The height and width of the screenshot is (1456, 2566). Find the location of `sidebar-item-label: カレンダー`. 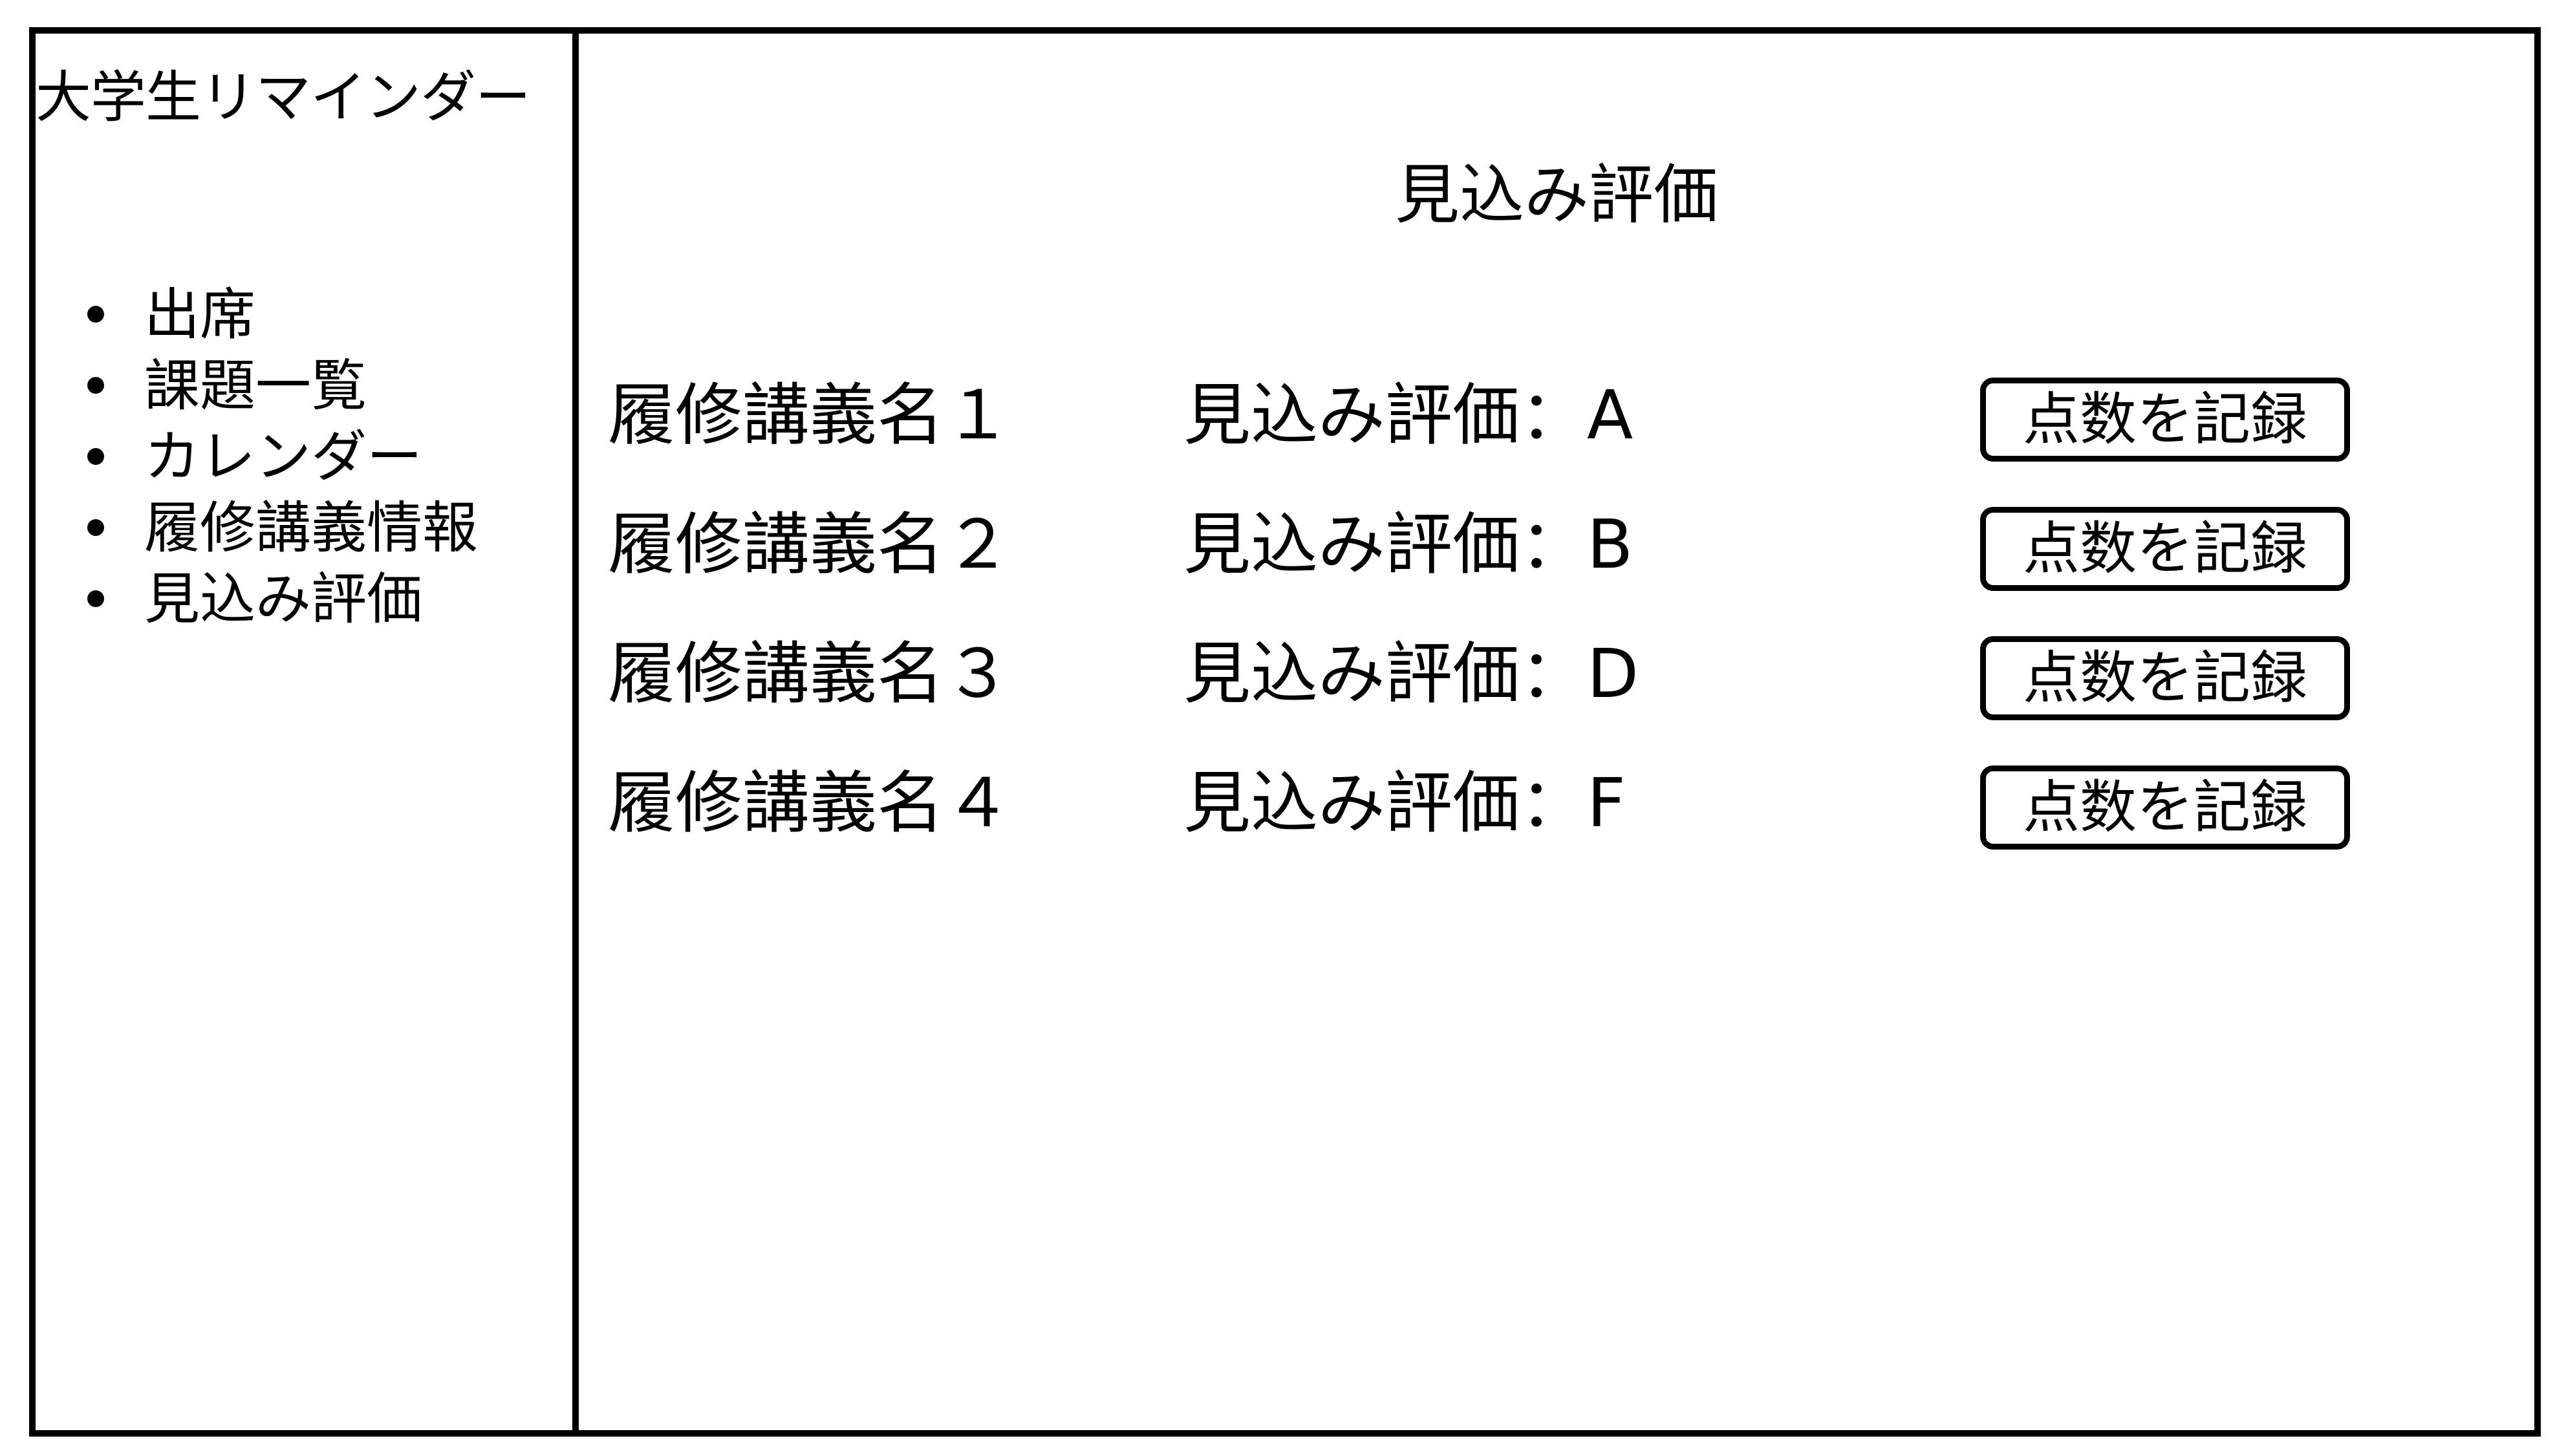

sidebar-item-label: カレンダー is located at coordinates (283, 457).